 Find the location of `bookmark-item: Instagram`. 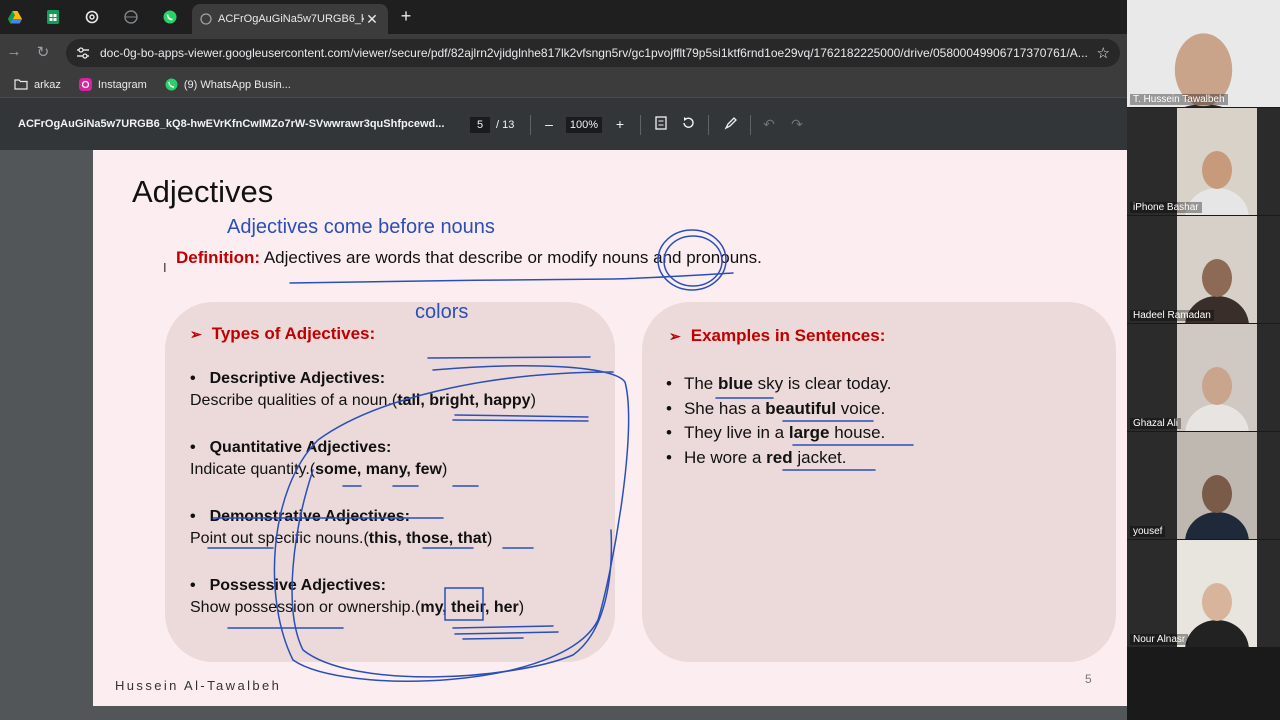

bookmark-item: Instagram is located at coordinates (112, 84).